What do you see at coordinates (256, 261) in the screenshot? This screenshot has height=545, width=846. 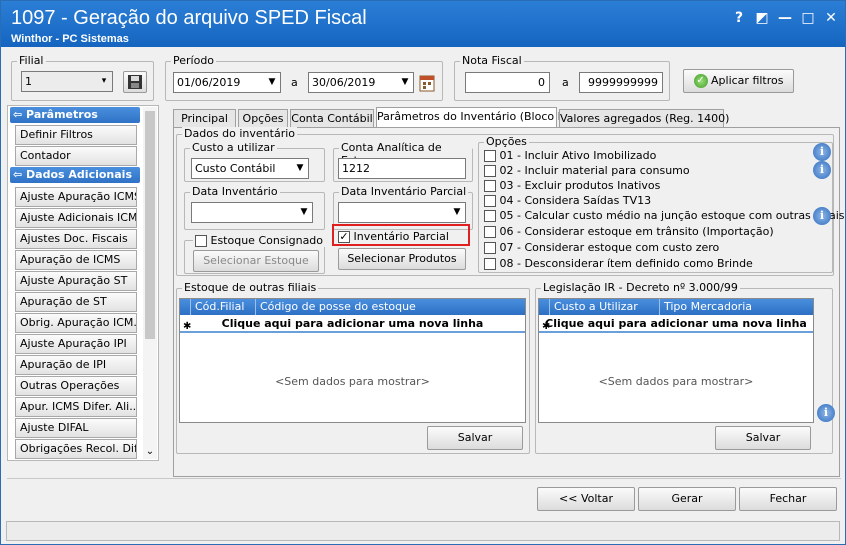 I see `selecionar-estoque-button: Selecionar Estoque` at bounding box center [256, 261].